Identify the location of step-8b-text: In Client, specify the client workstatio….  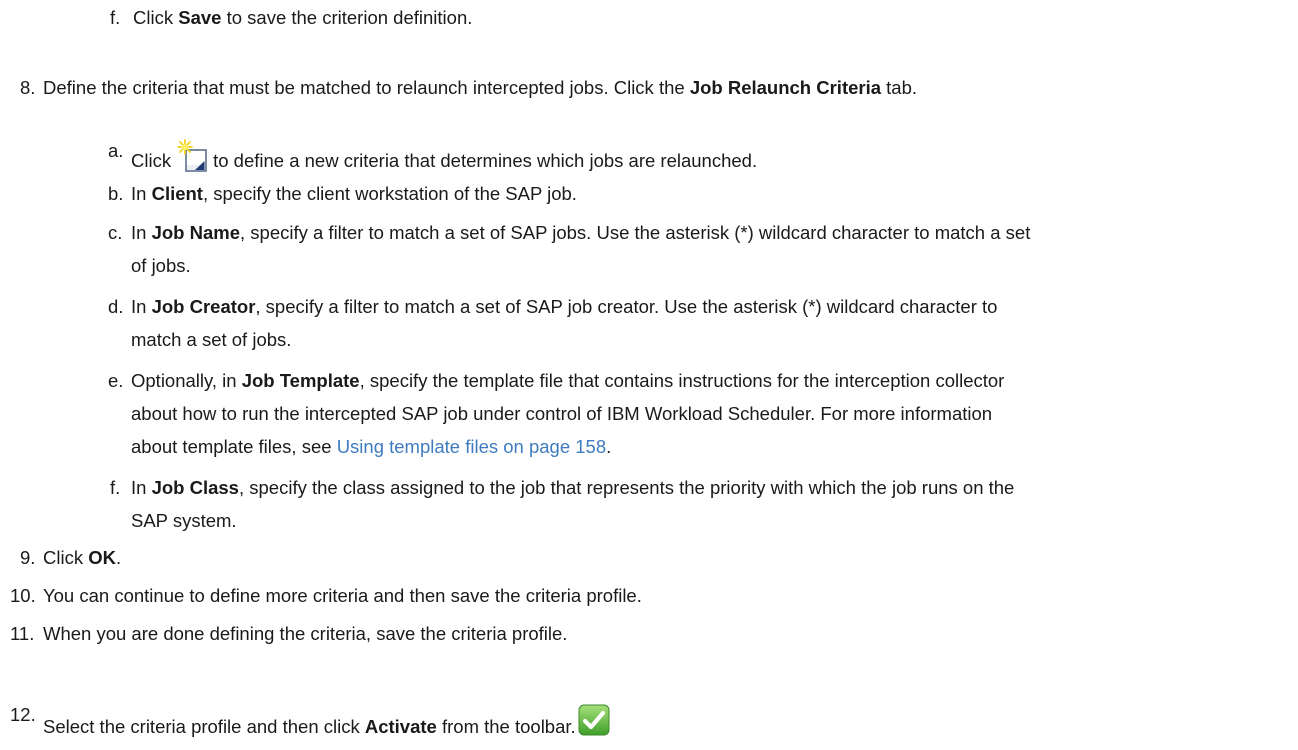
(354, 194).